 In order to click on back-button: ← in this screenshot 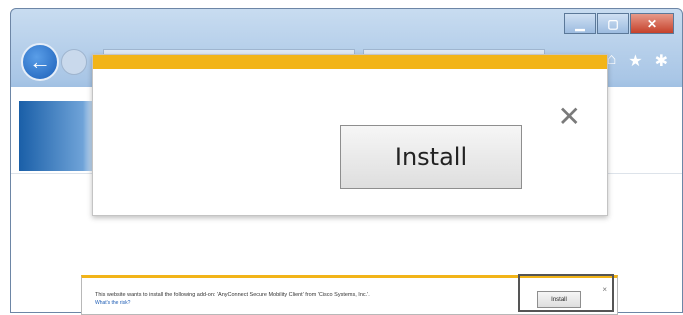, I will do `click(40, 62)`.